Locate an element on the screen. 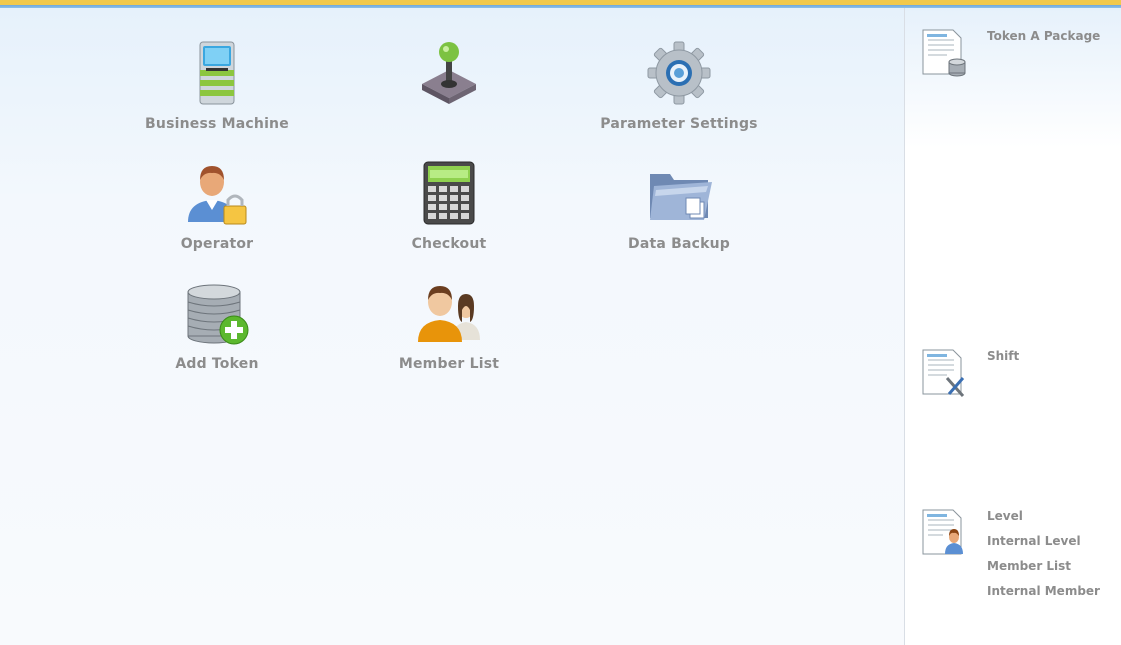  business-machine-icon is located at coordinates (217, 73).